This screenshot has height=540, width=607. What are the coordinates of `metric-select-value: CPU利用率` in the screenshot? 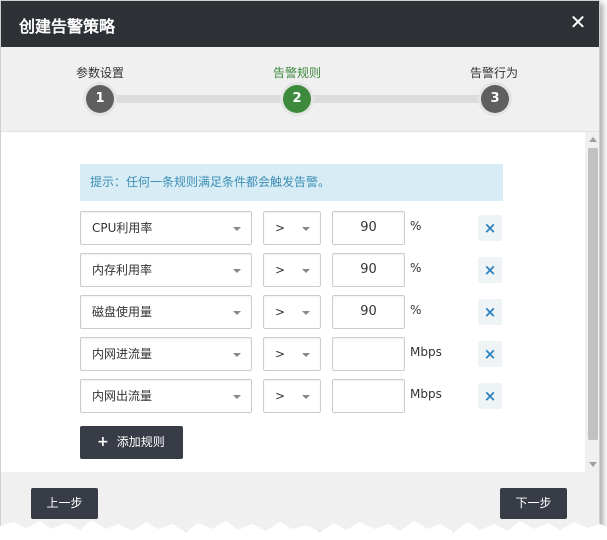 It's located at (122, 228).